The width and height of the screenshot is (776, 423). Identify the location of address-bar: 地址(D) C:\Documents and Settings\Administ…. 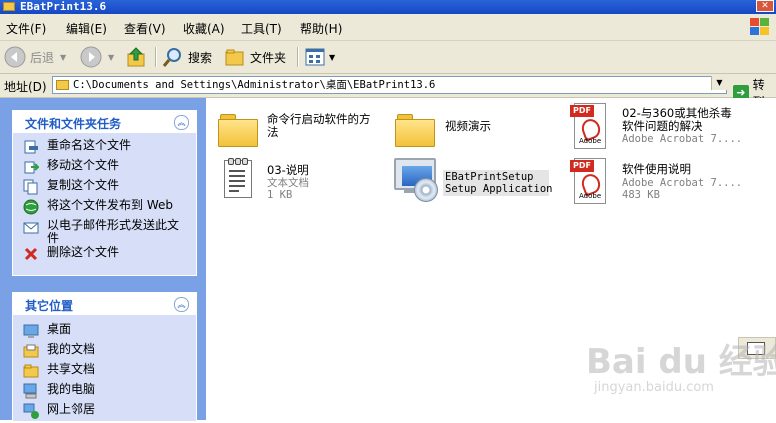
(388, 91).